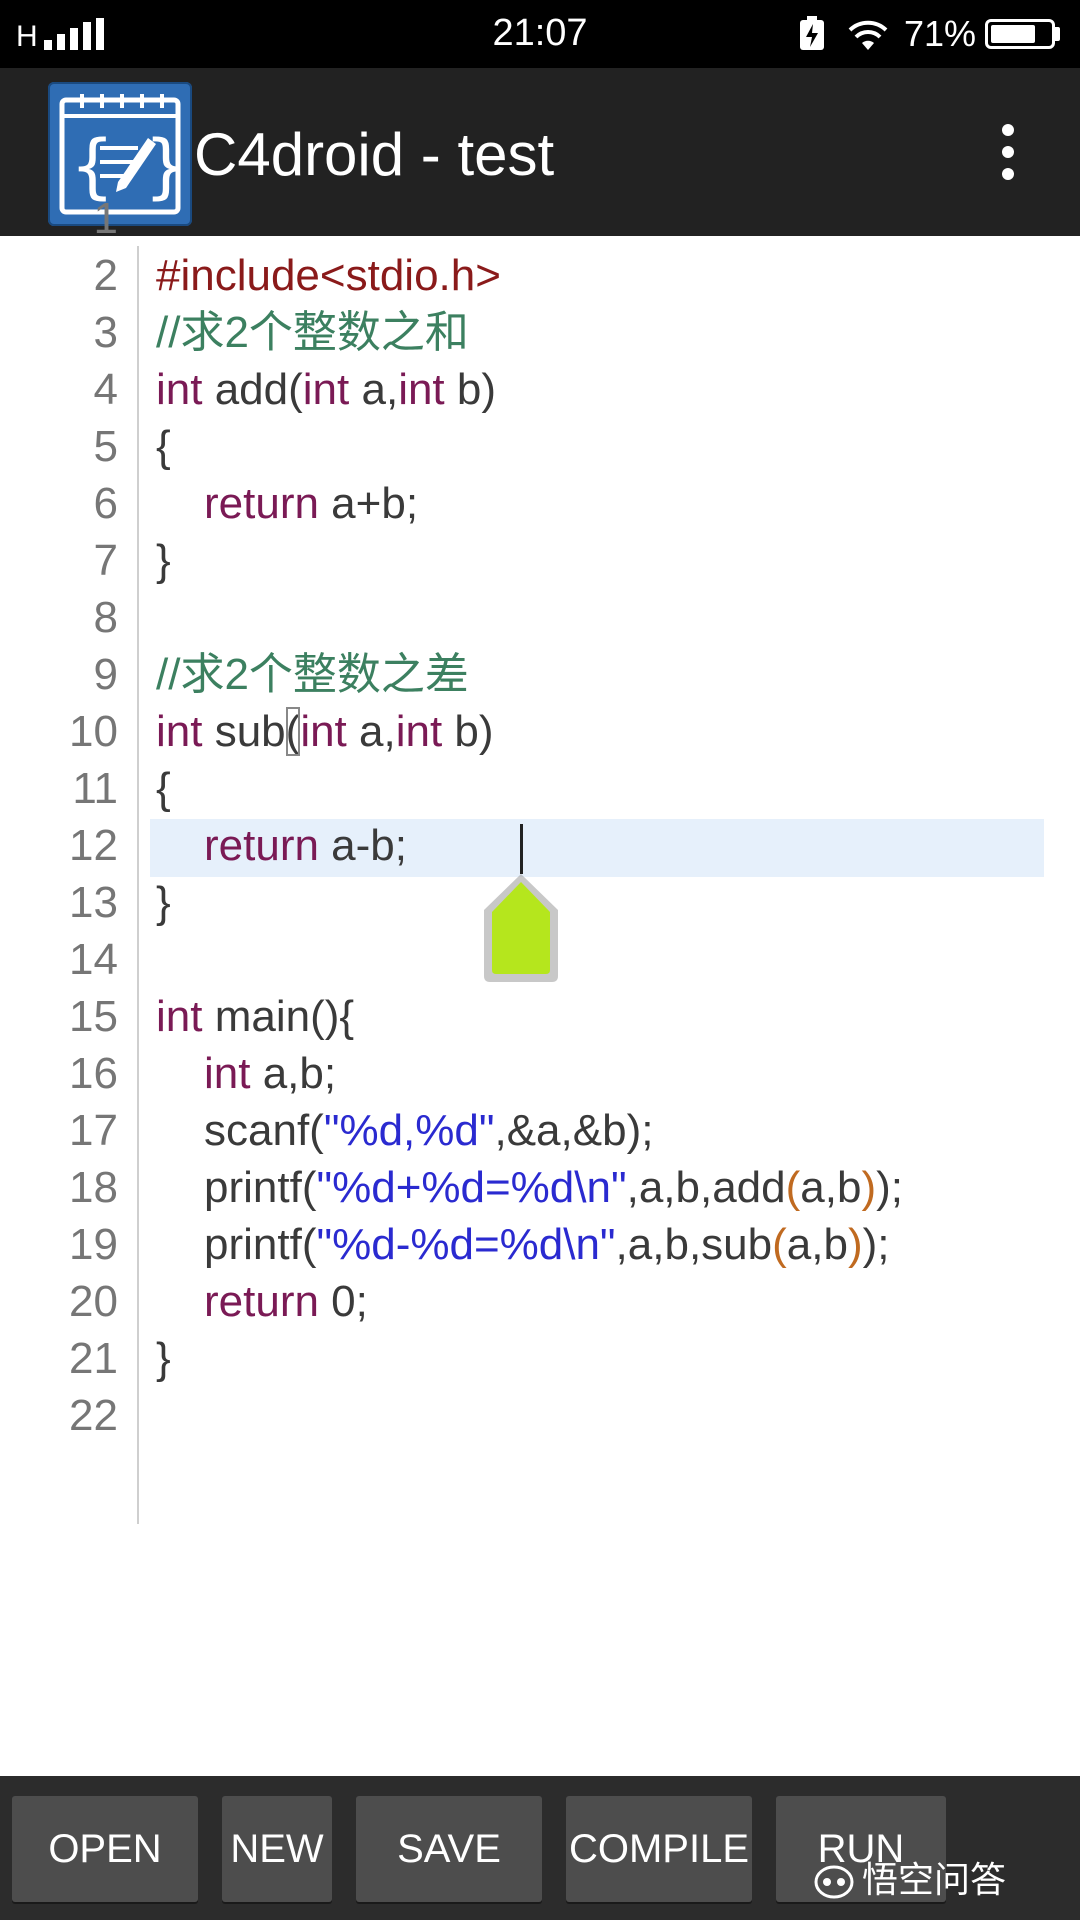 The height and width of the screenshot is (1920, 1080). Describe the element at coordinates (105, 1849) in the screenshot. I see `open-button: OPEN` at that location.